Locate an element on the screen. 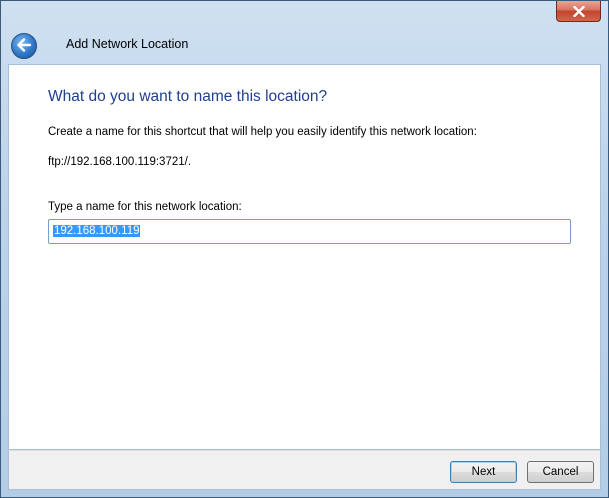 This screenshot has height=498, width=609. back-button is located at coordinates (24, 46).